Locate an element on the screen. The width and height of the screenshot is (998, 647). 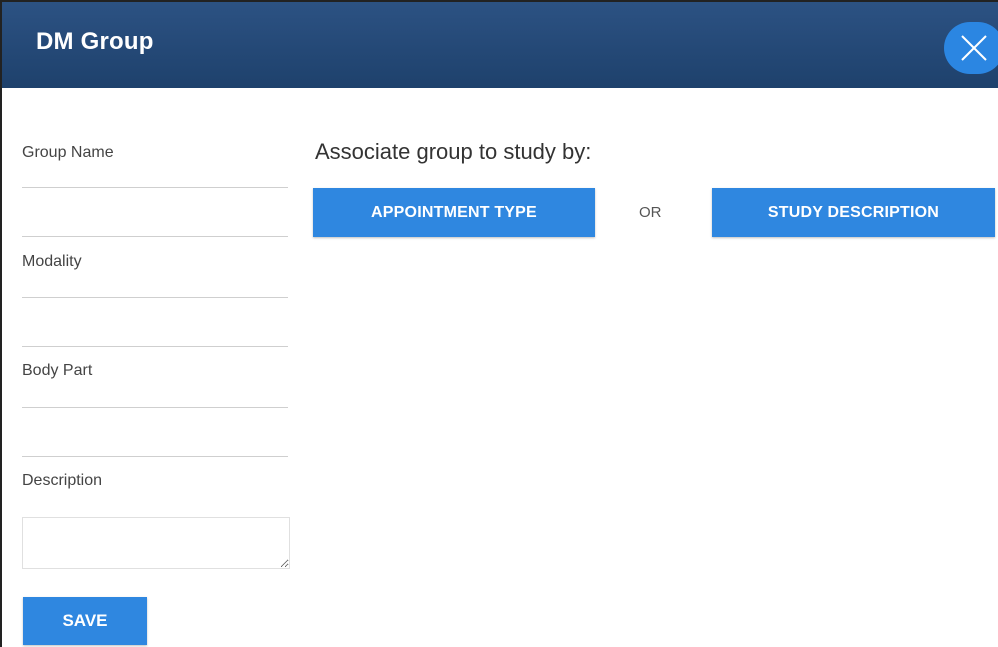
or-label: OR is located at coordinates (650, 212).